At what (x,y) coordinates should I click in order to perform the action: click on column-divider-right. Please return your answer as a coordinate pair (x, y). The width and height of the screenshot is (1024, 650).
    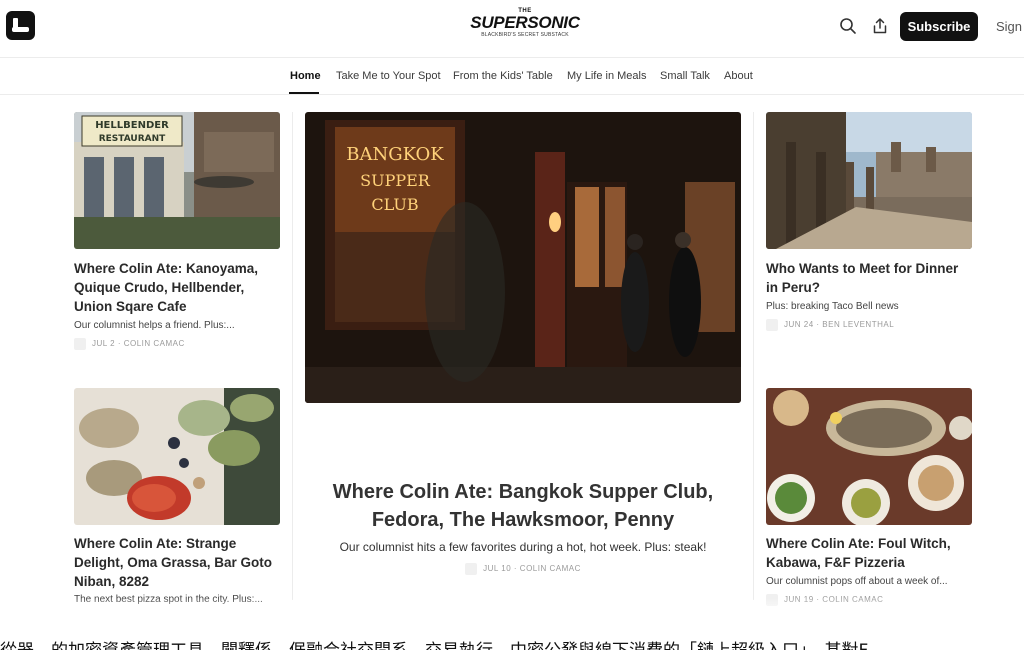
    Looking at the image, I should click on (753, 356).